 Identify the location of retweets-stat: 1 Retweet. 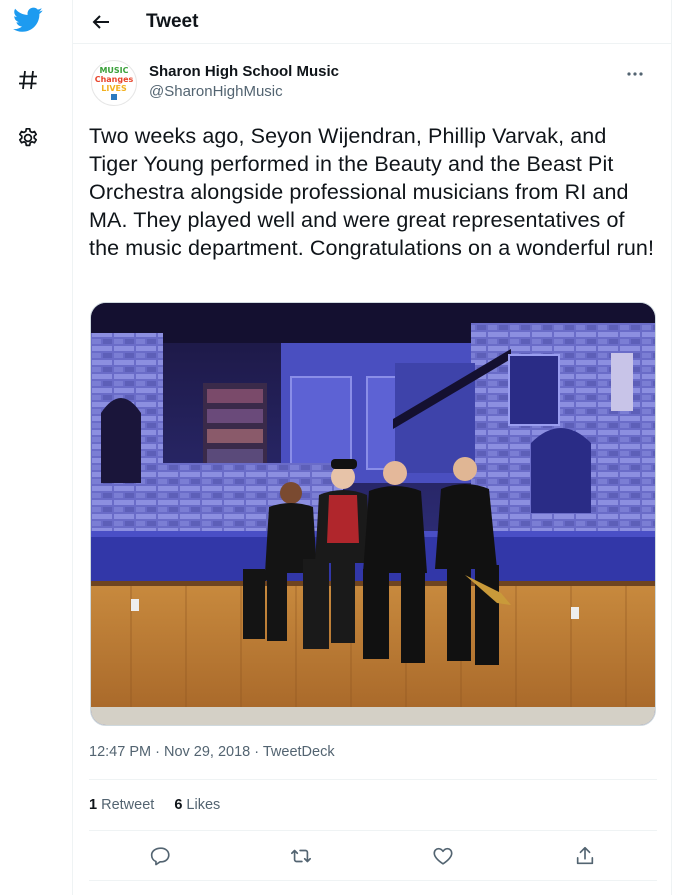
(121, 805).